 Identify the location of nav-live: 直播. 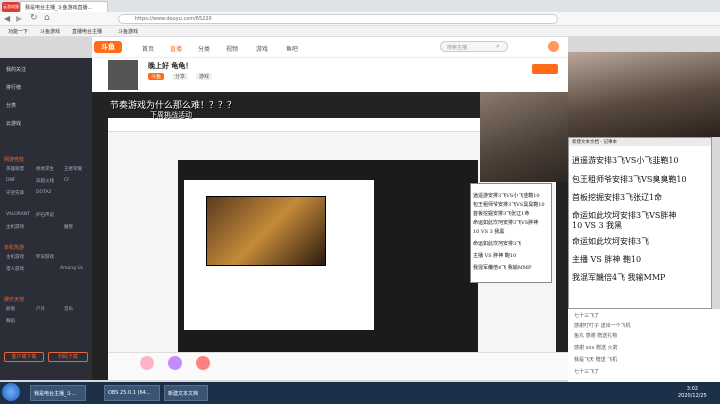
(176, 48).